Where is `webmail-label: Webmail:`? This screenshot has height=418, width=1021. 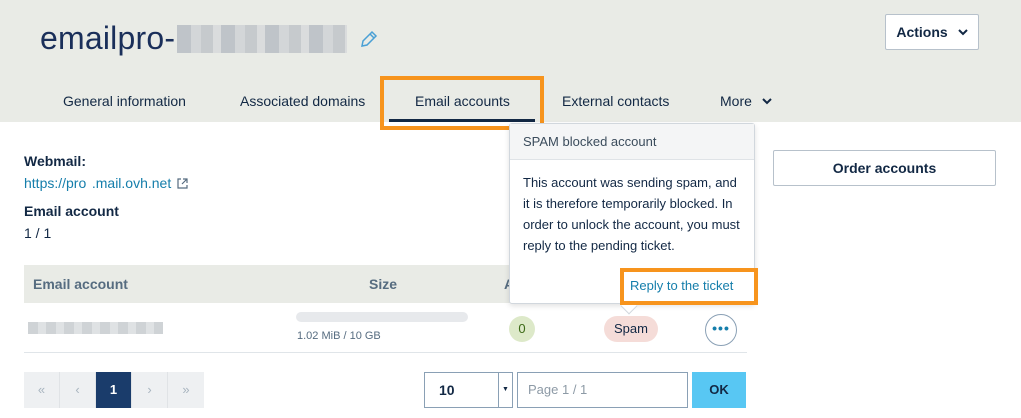
webmail-label: Webmail: is located at coordinates (55, 161).